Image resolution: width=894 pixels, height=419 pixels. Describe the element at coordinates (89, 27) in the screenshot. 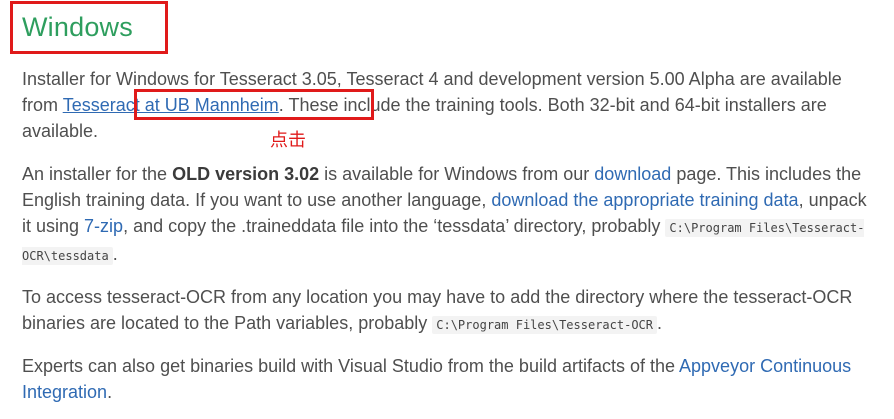

I see `heading-highlight-box` at that location.